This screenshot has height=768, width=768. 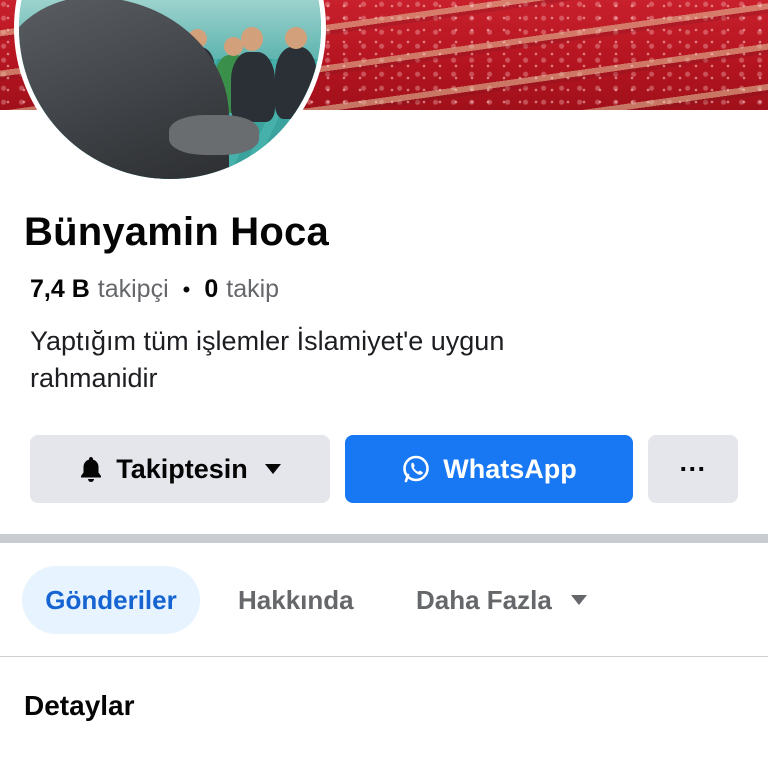 What do you see at coordinates (484, 599) in the screenshot?
I see `tab-label: Daha Fazla` at bounding box center [484, 599].